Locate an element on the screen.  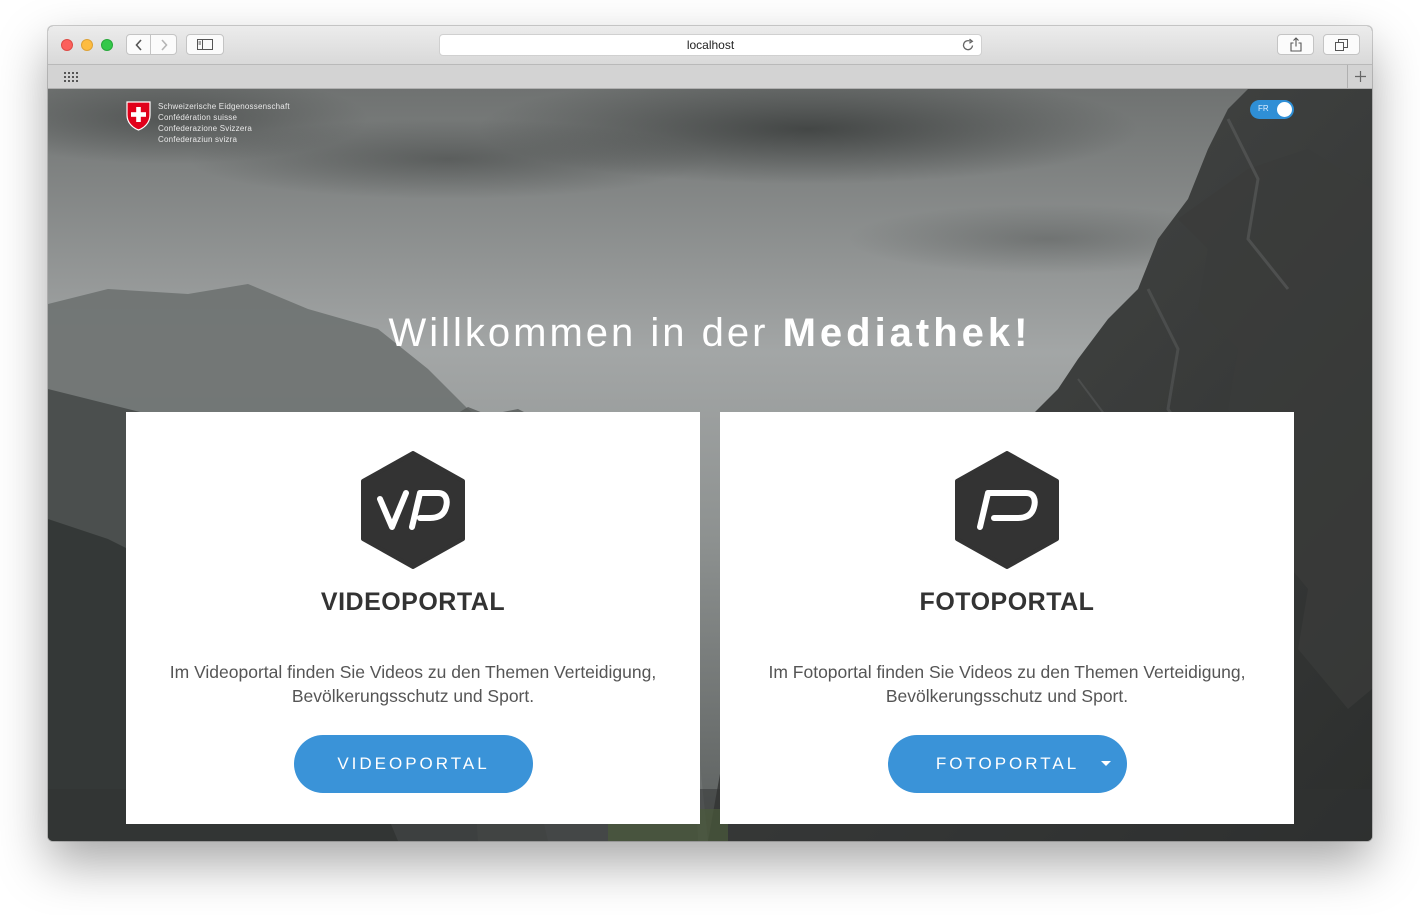
forward-button is located at coordinates (164, 44).